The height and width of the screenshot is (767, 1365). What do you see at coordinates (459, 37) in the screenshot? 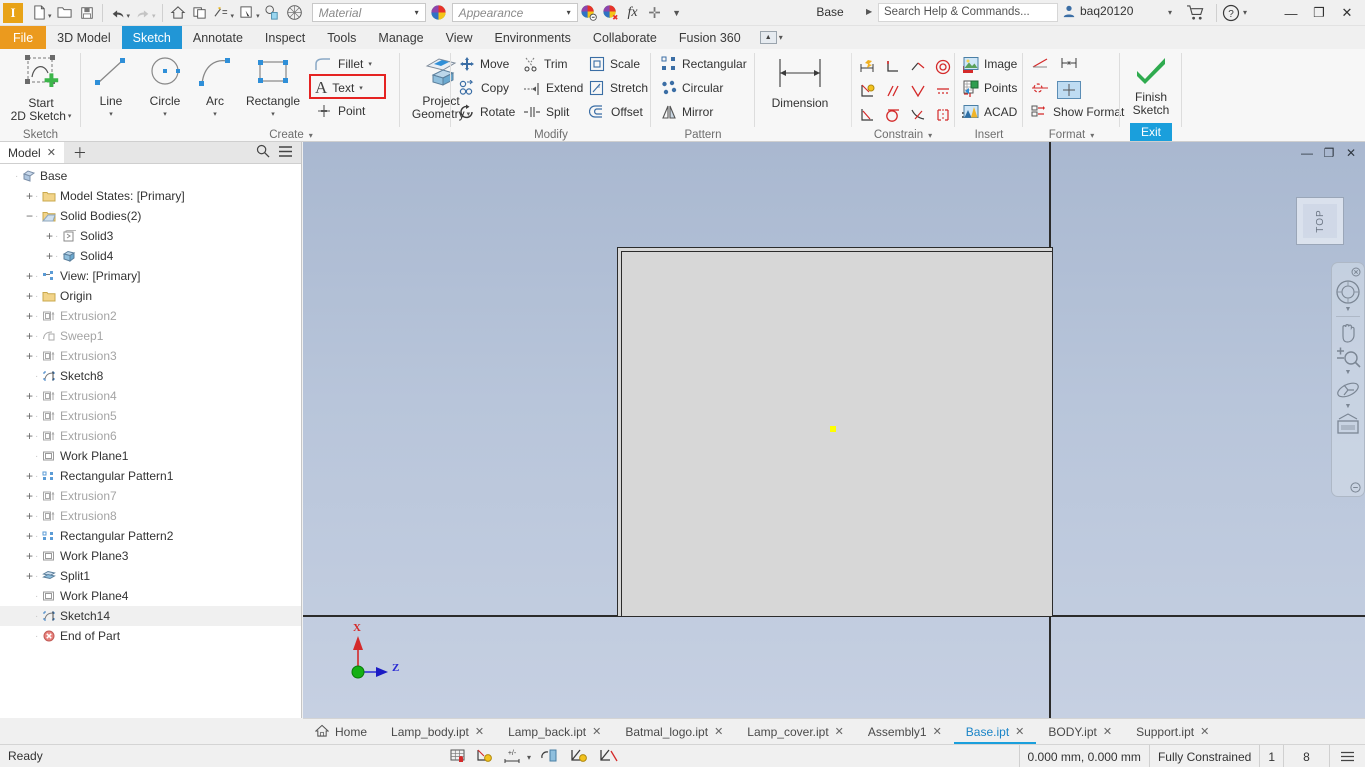
I see `ribbon-tab-view: View` at bounding box center [459, 37].